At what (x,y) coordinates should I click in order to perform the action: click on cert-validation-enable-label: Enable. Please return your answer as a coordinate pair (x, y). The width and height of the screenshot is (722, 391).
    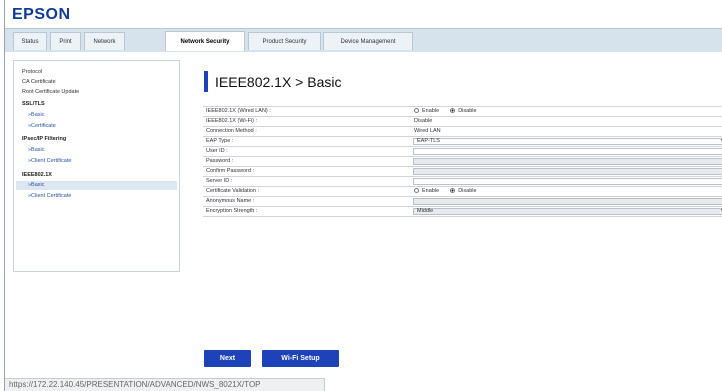
    Looking at the image, I should click on (431, 191).